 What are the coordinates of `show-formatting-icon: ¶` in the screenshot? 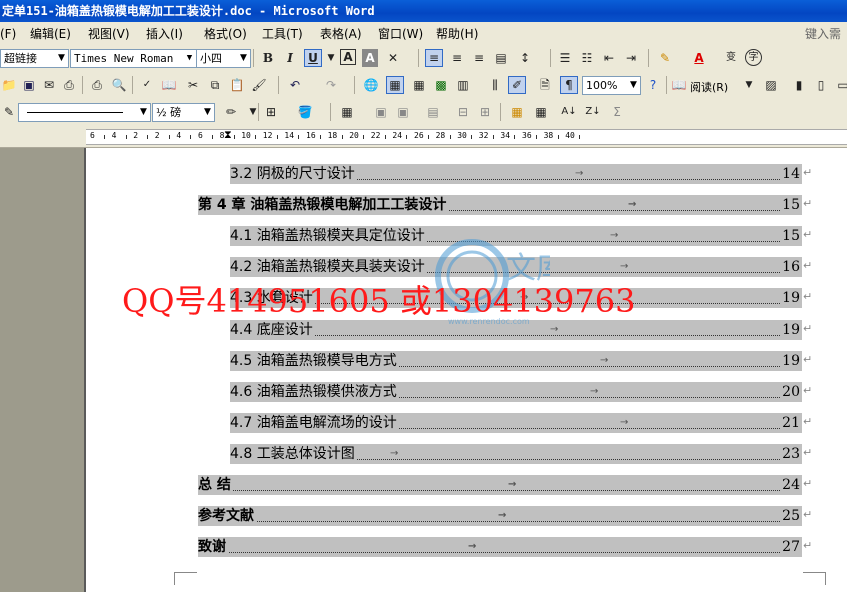 It's located at (569, 85).